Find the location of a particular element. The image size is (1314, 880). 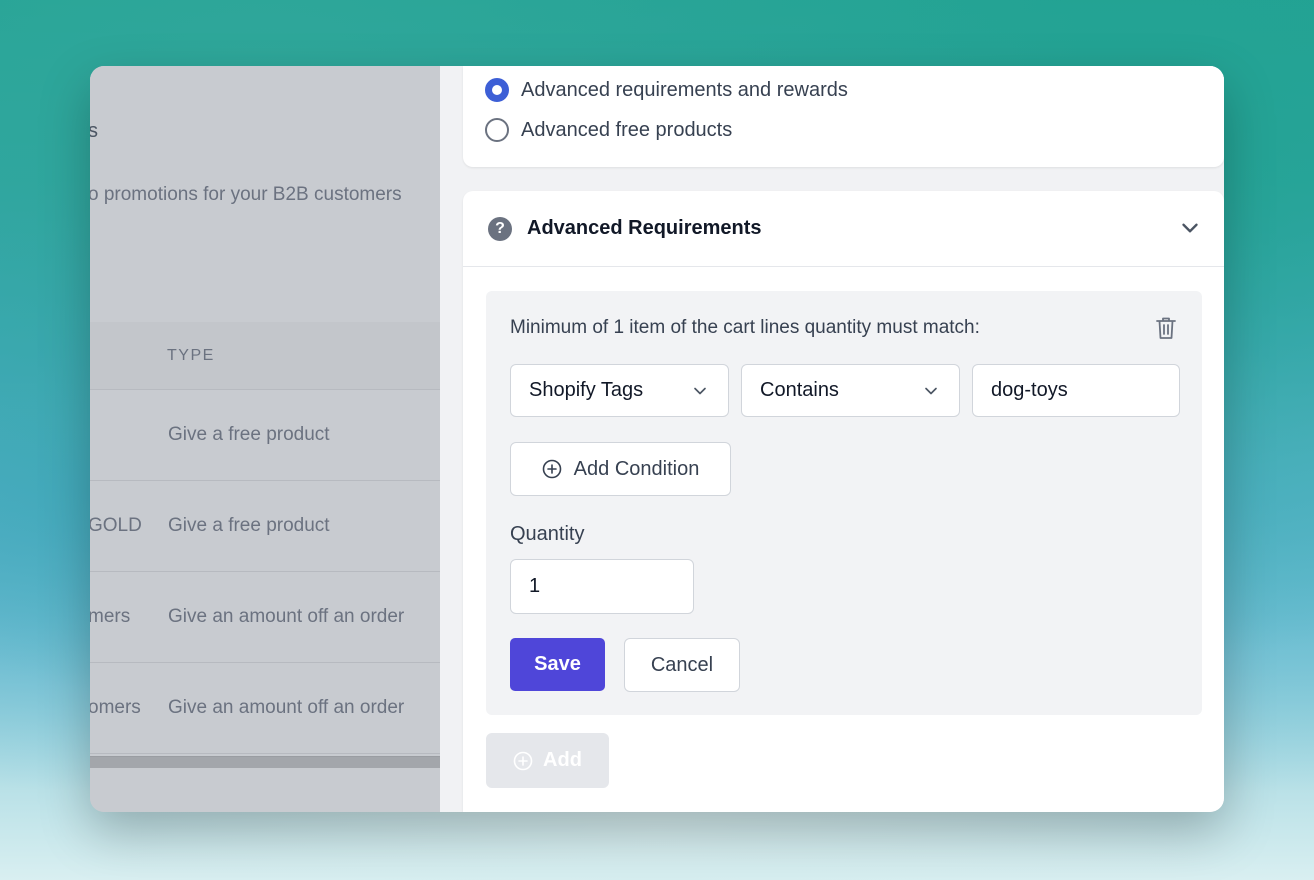

page-description: o promotions for your B2B customers is located at coordinates (246, 194).